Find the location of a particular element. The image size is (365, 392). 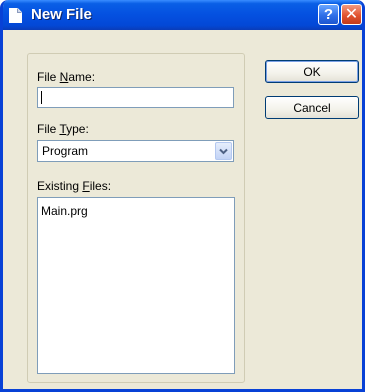

help-button: ? is located at coordinates (328, 14).